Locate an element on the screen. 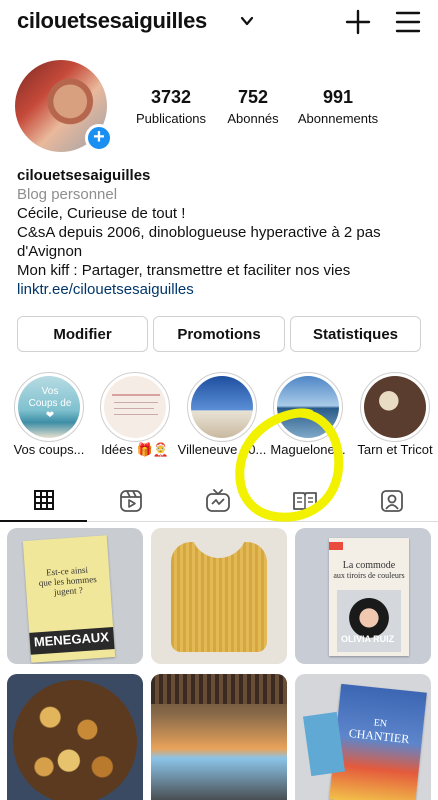 The image size is (438, 800). add-story-icon: + is located at coordinates (99, 138).